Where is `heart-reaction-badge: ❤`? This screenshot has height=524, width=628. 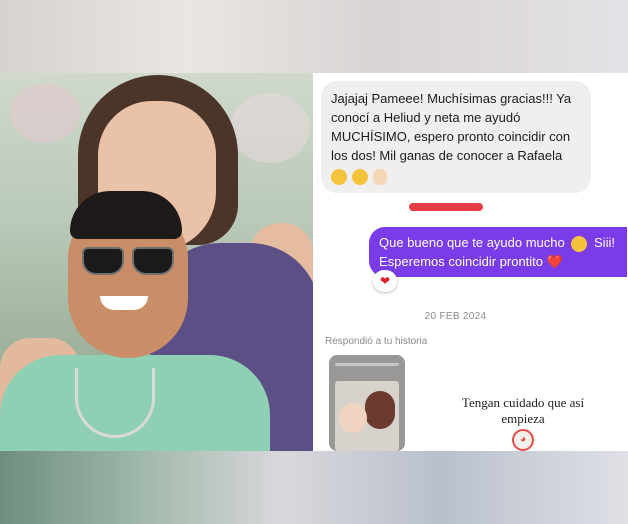
heart-reaction-badge: ❤ is located at coordinates (385, 281).